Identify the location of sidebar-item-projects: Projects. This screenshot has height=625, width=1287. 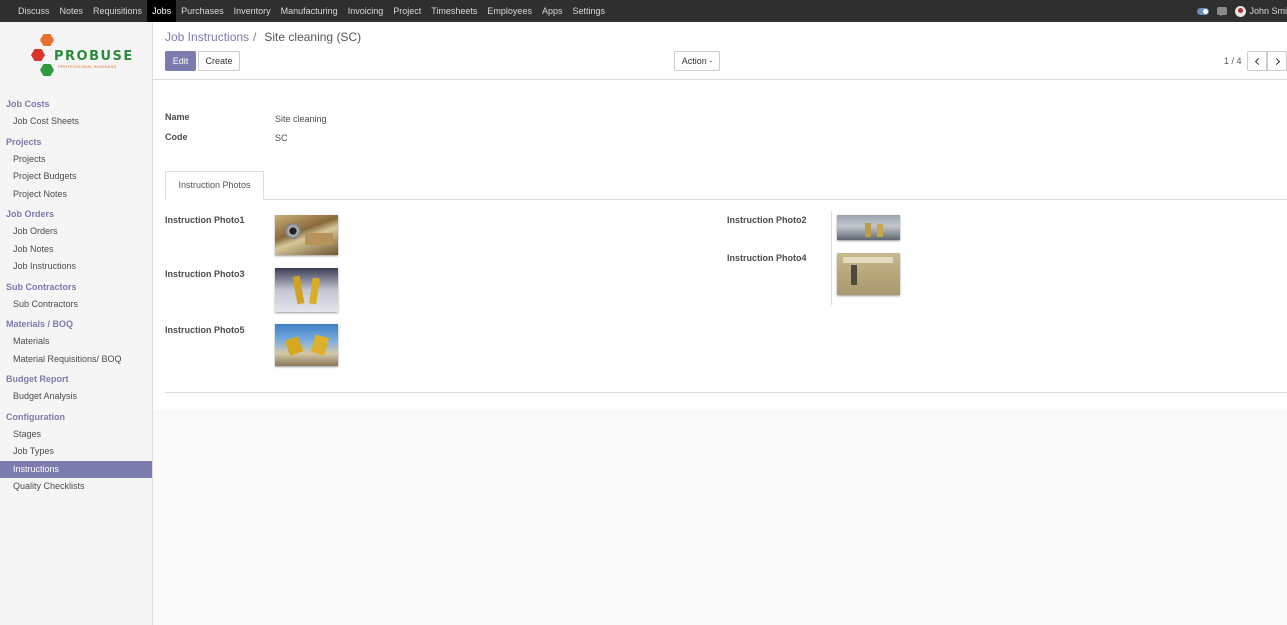
(76, 160).